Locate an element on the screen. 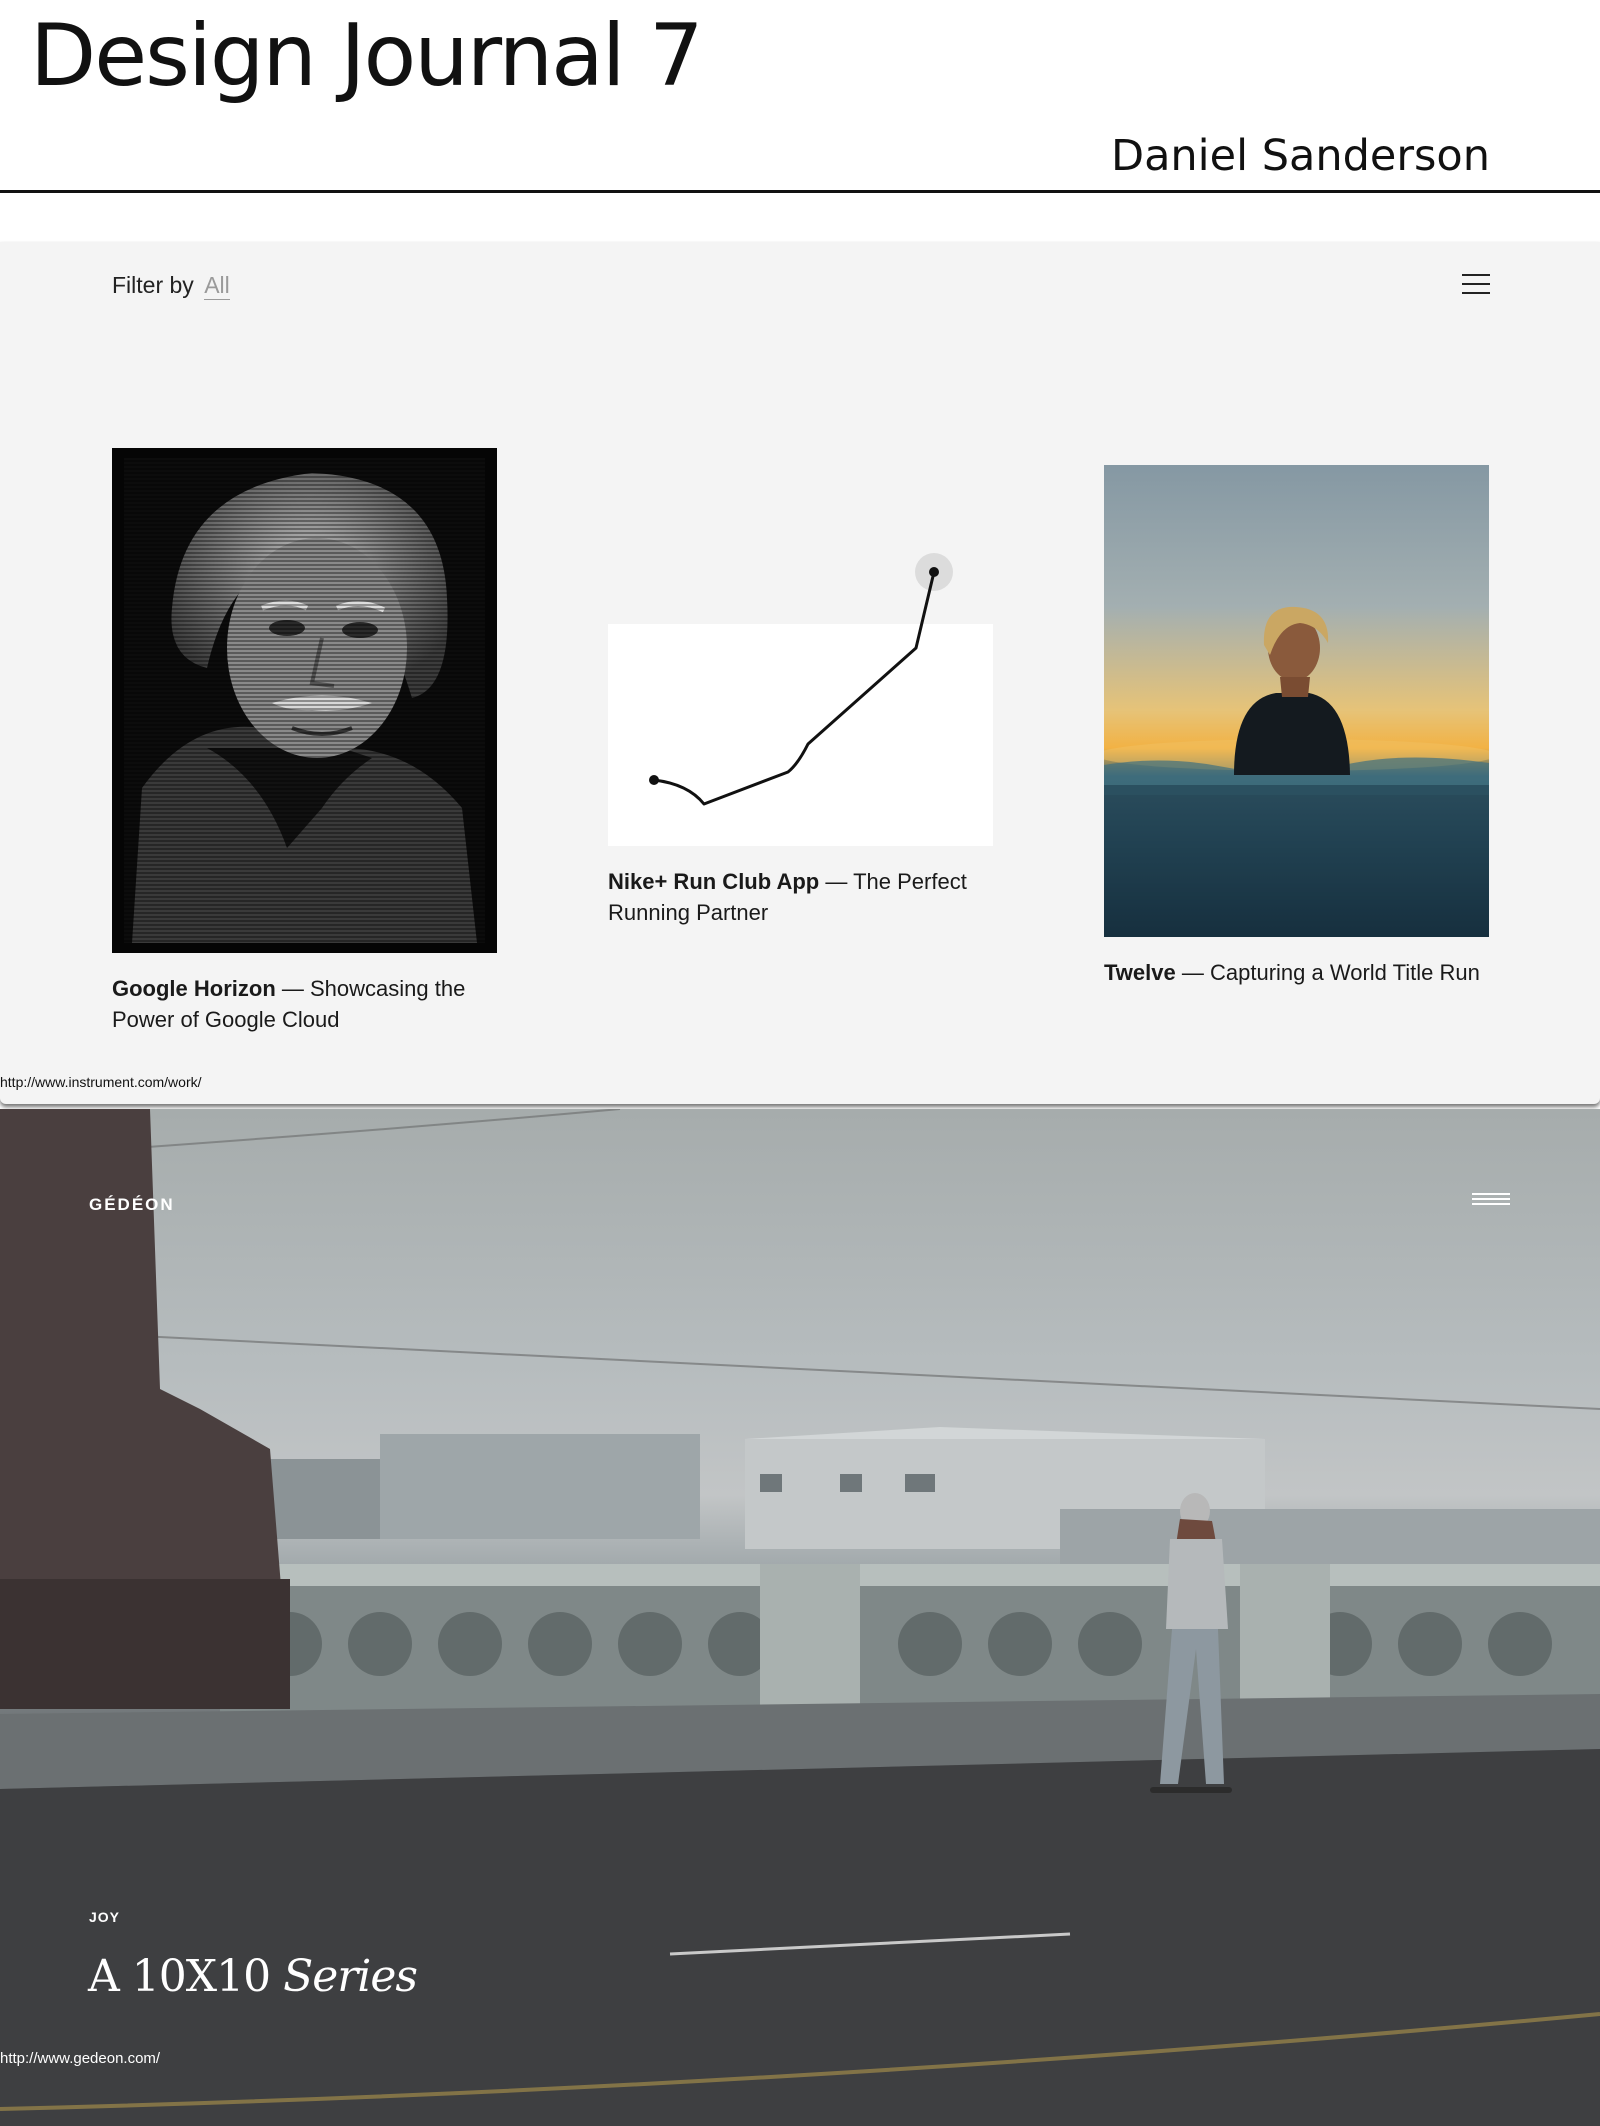  hero-kicker: JOY is located at coordinates (105, 1917).